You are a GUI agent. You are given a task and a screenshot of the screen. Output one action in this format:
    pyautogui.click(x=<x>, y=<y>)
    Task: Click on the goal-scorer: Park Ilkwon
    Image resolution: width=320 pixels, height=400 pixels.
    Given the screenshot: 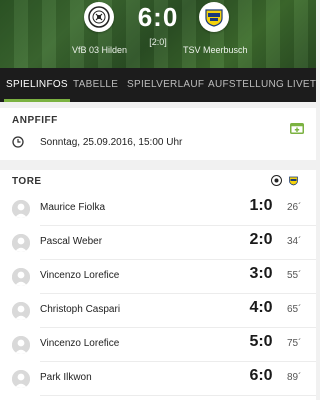 What is the action you would take?
    pyautogui.click(x=66, y=377)
    